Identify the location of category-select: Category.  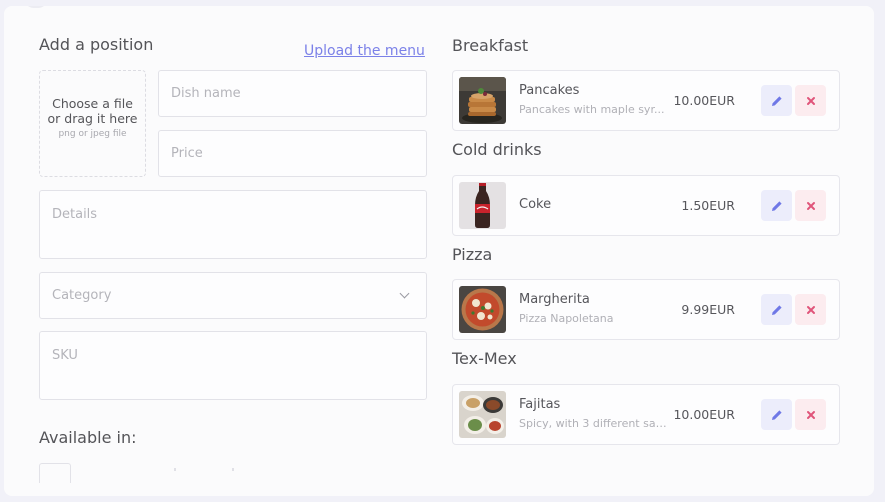
(233, 295).